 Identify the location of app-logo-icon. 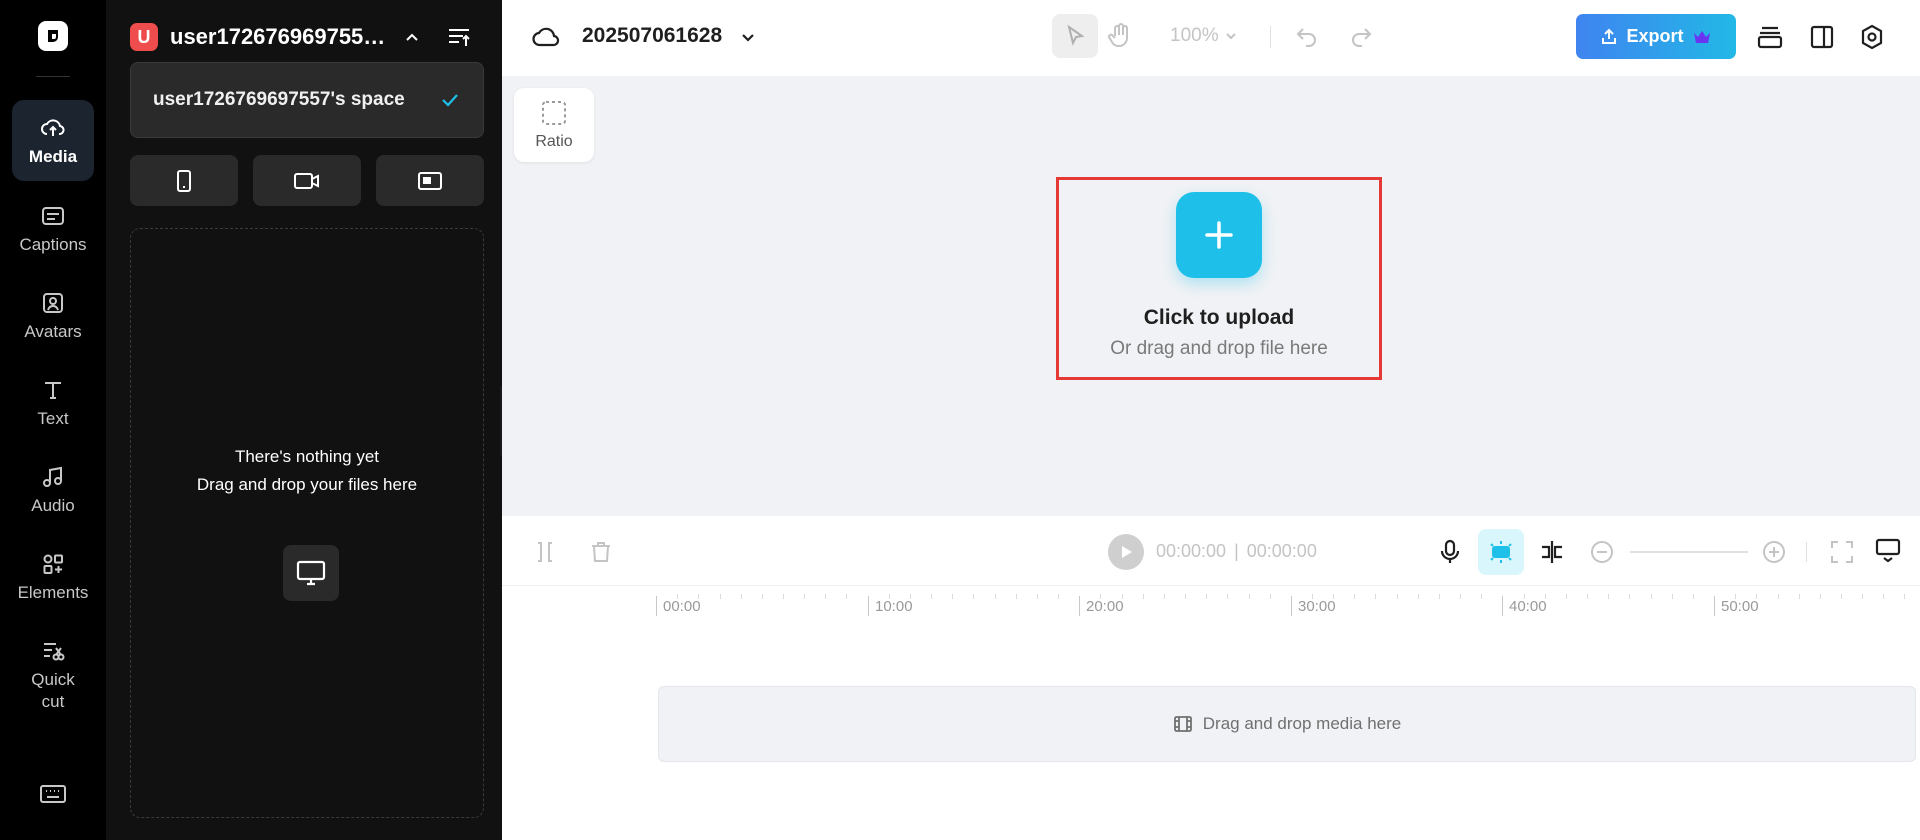
(53, 36).